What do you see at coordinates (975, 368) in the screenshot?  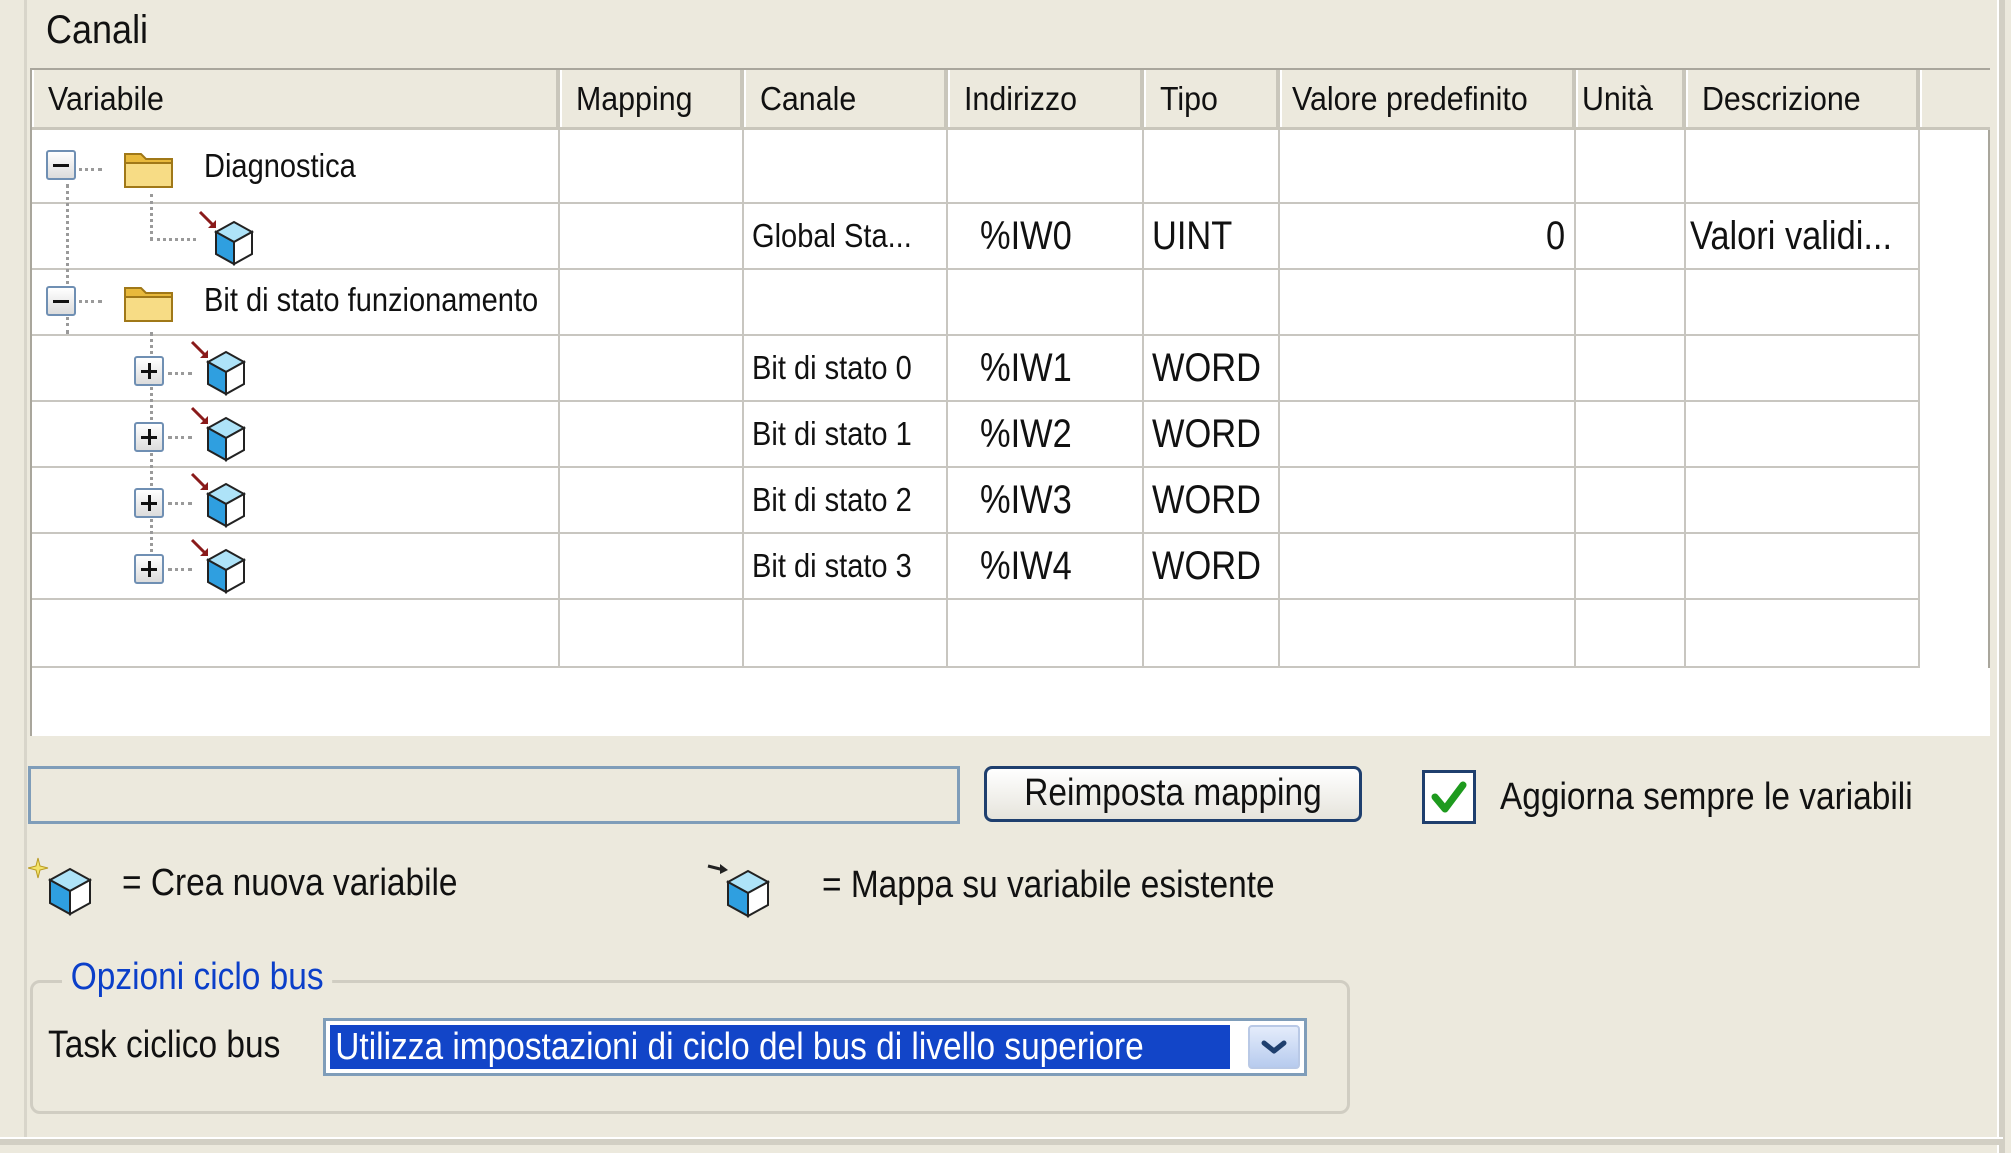 I see `table-row: Bit di stato 0 %IW1 WORD` at bounding box center [975, 368].